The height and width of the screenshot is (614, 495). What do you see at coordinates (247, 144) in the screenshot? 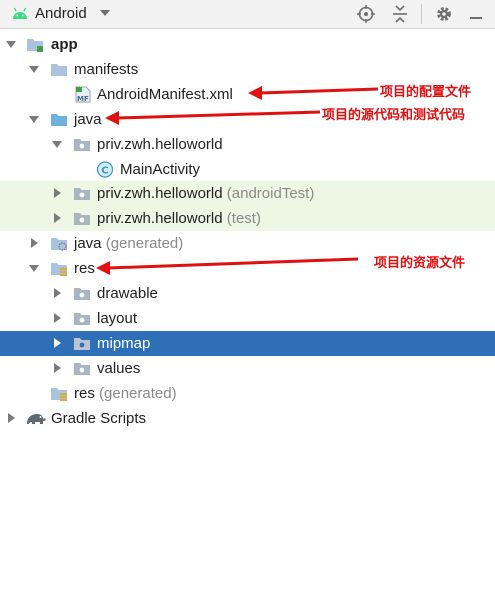
I see `tree-item-package-main: priv.zwh.helloworld` at bounding box center [247, 144].